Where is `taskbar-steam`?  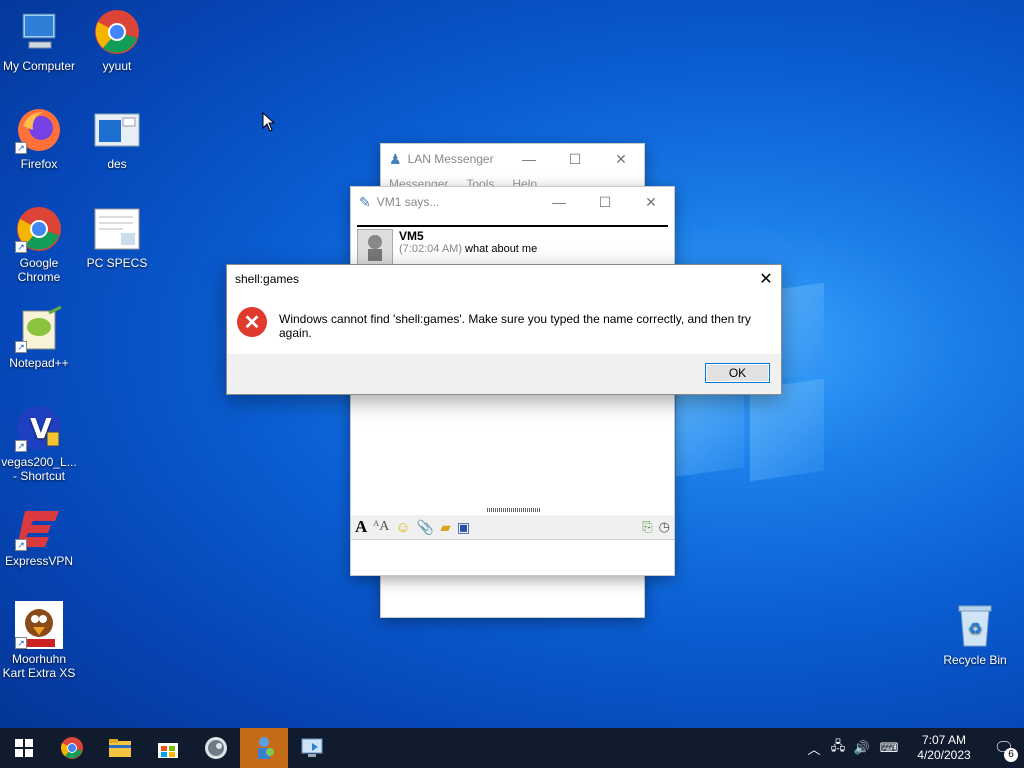
taskbar-steam is located at coordinates (216, 748).